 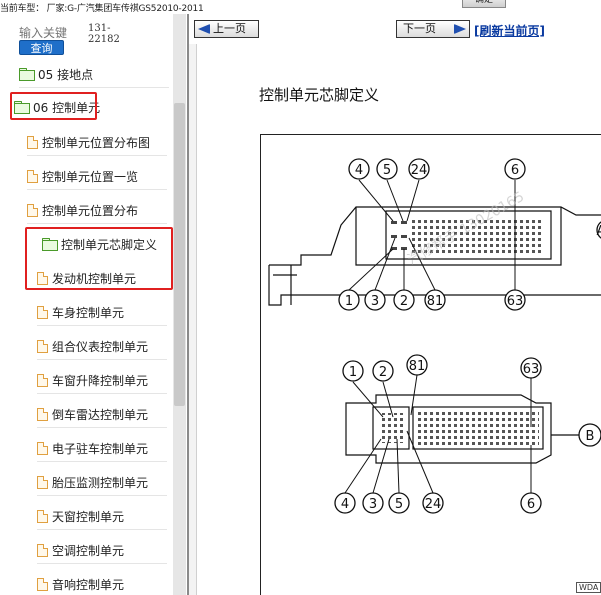 I want to click on search-info-line-2: 22182, so click(x=104, y=39).